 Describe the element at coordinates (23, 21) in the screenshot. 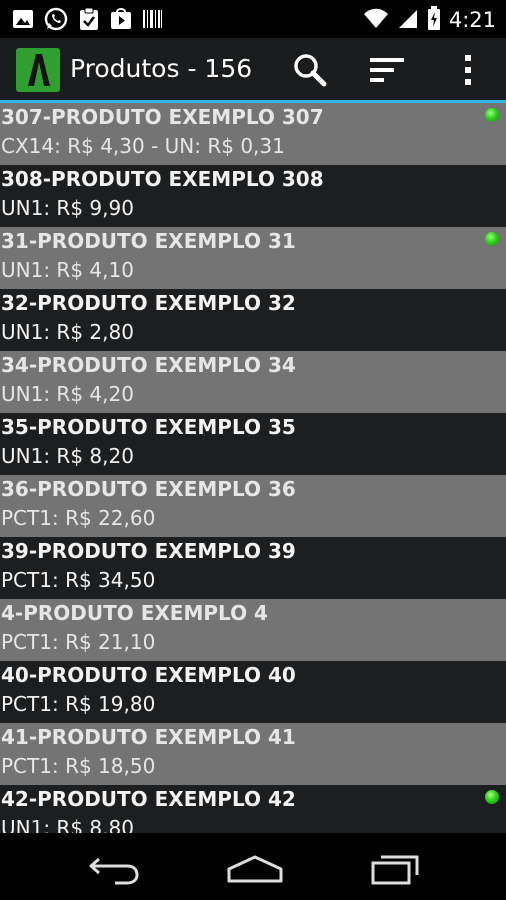

I see `gallery-icon` at that location.